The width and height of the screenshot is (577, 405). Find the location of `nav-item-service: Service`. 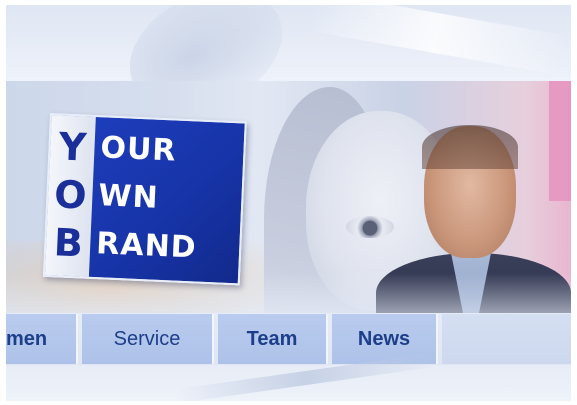

nav-item-service: Service is located at coordinates (148, 339).